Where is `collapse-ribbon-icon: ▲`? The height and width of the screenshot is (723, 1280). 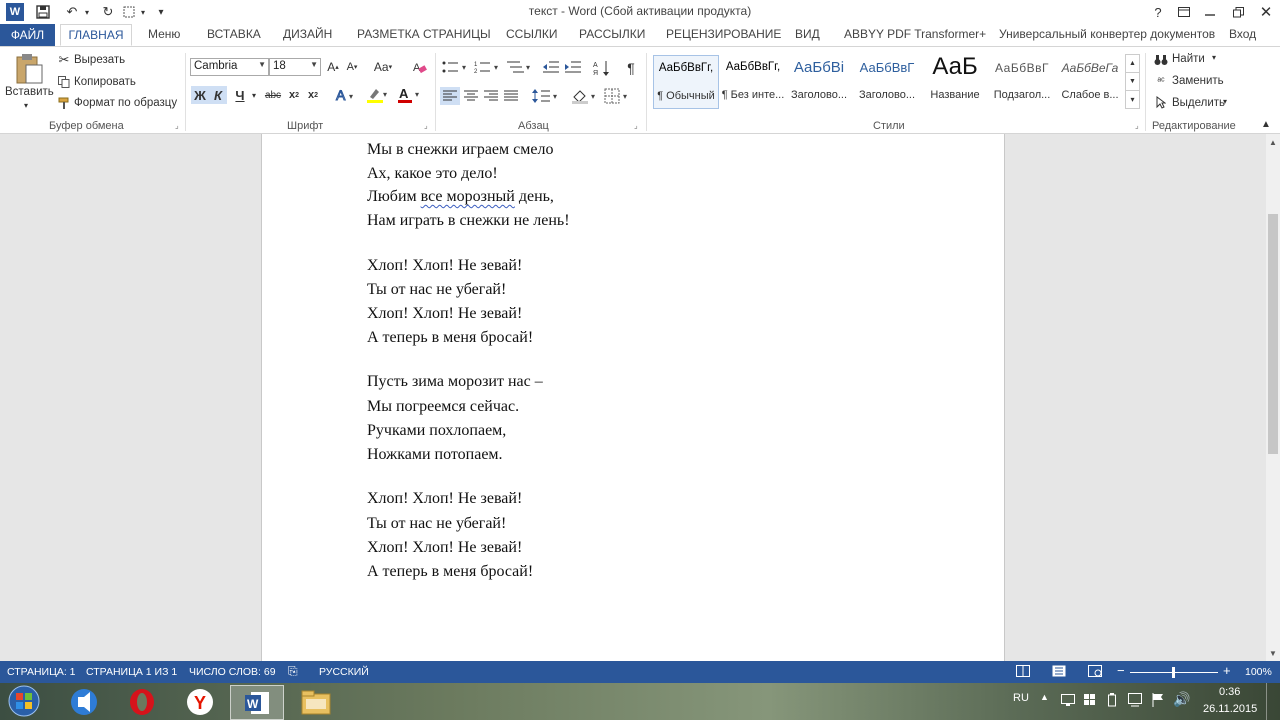
collapse-ribbon-icon: ▲ is located at coordinates (1266, 124).